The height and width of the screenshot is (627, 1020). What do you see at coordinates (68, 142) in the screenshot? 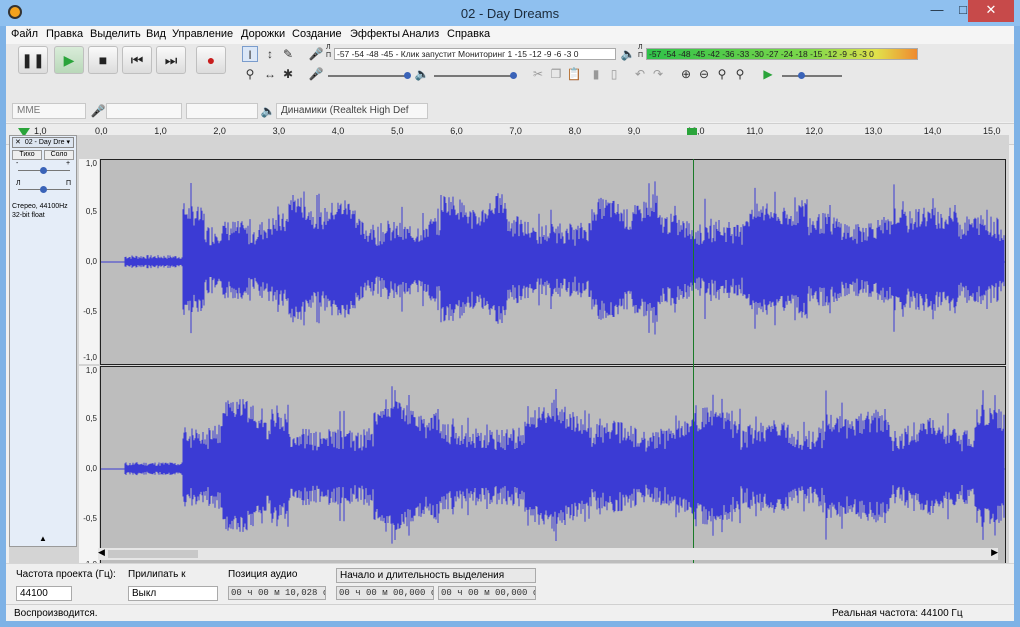
I see `chevron-down-icon: ▾` at bounding box center [68, 142].